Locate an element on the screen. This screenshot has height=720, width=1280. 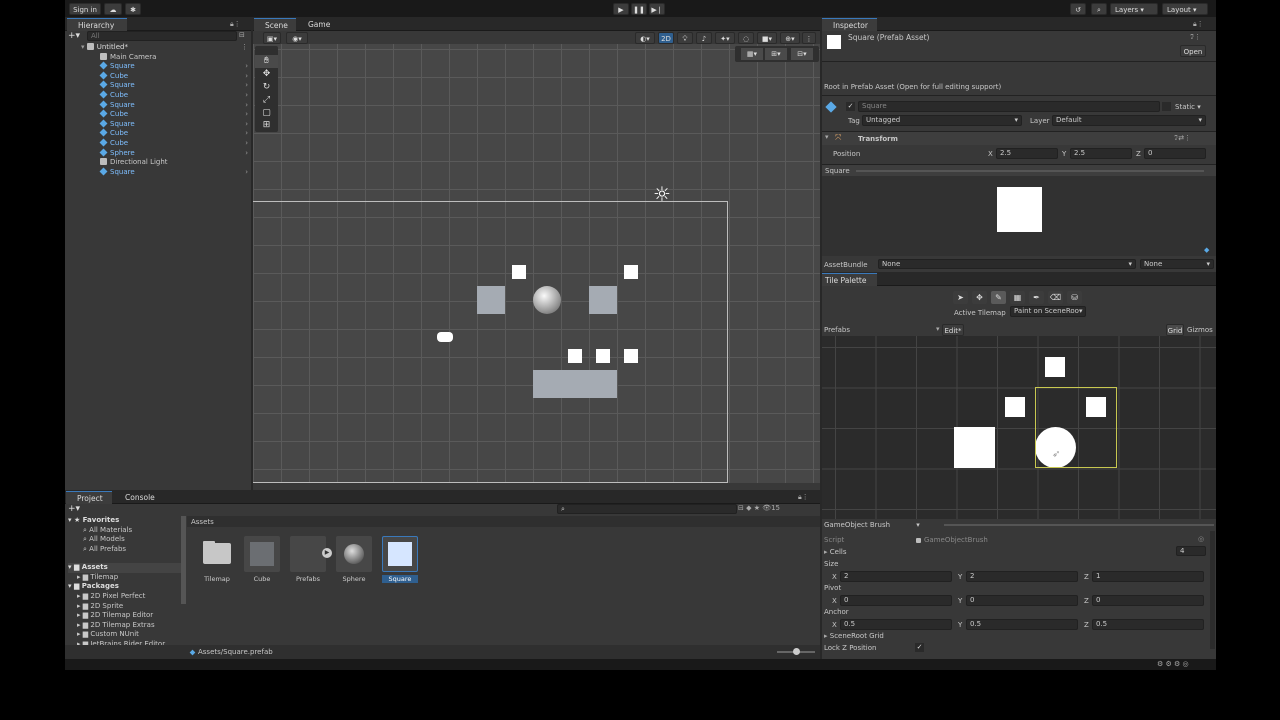
asset-tilemap: Tilemap is located at coordinates (217, 559).